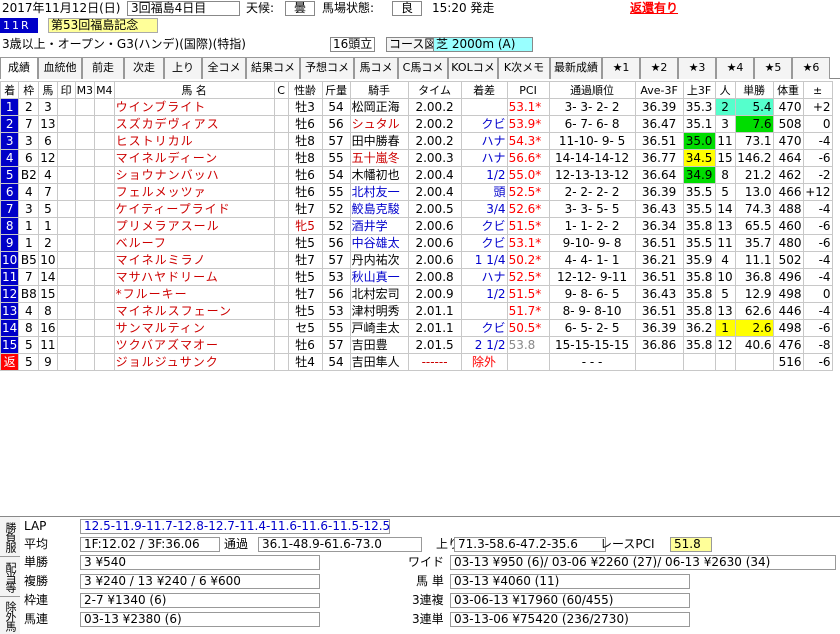  What do you see at coordinates (281, 90) in the screenshot?
I see `column-header: C` at bounding box center [281, 90].